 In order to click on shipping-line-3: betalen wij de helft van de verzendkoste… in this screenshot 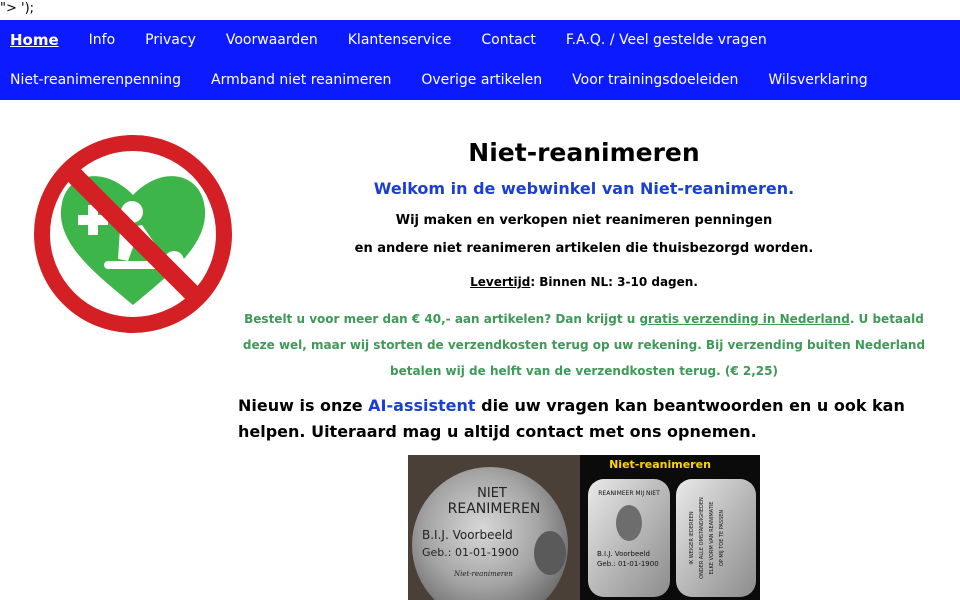, I will do `click(584, 371)`.